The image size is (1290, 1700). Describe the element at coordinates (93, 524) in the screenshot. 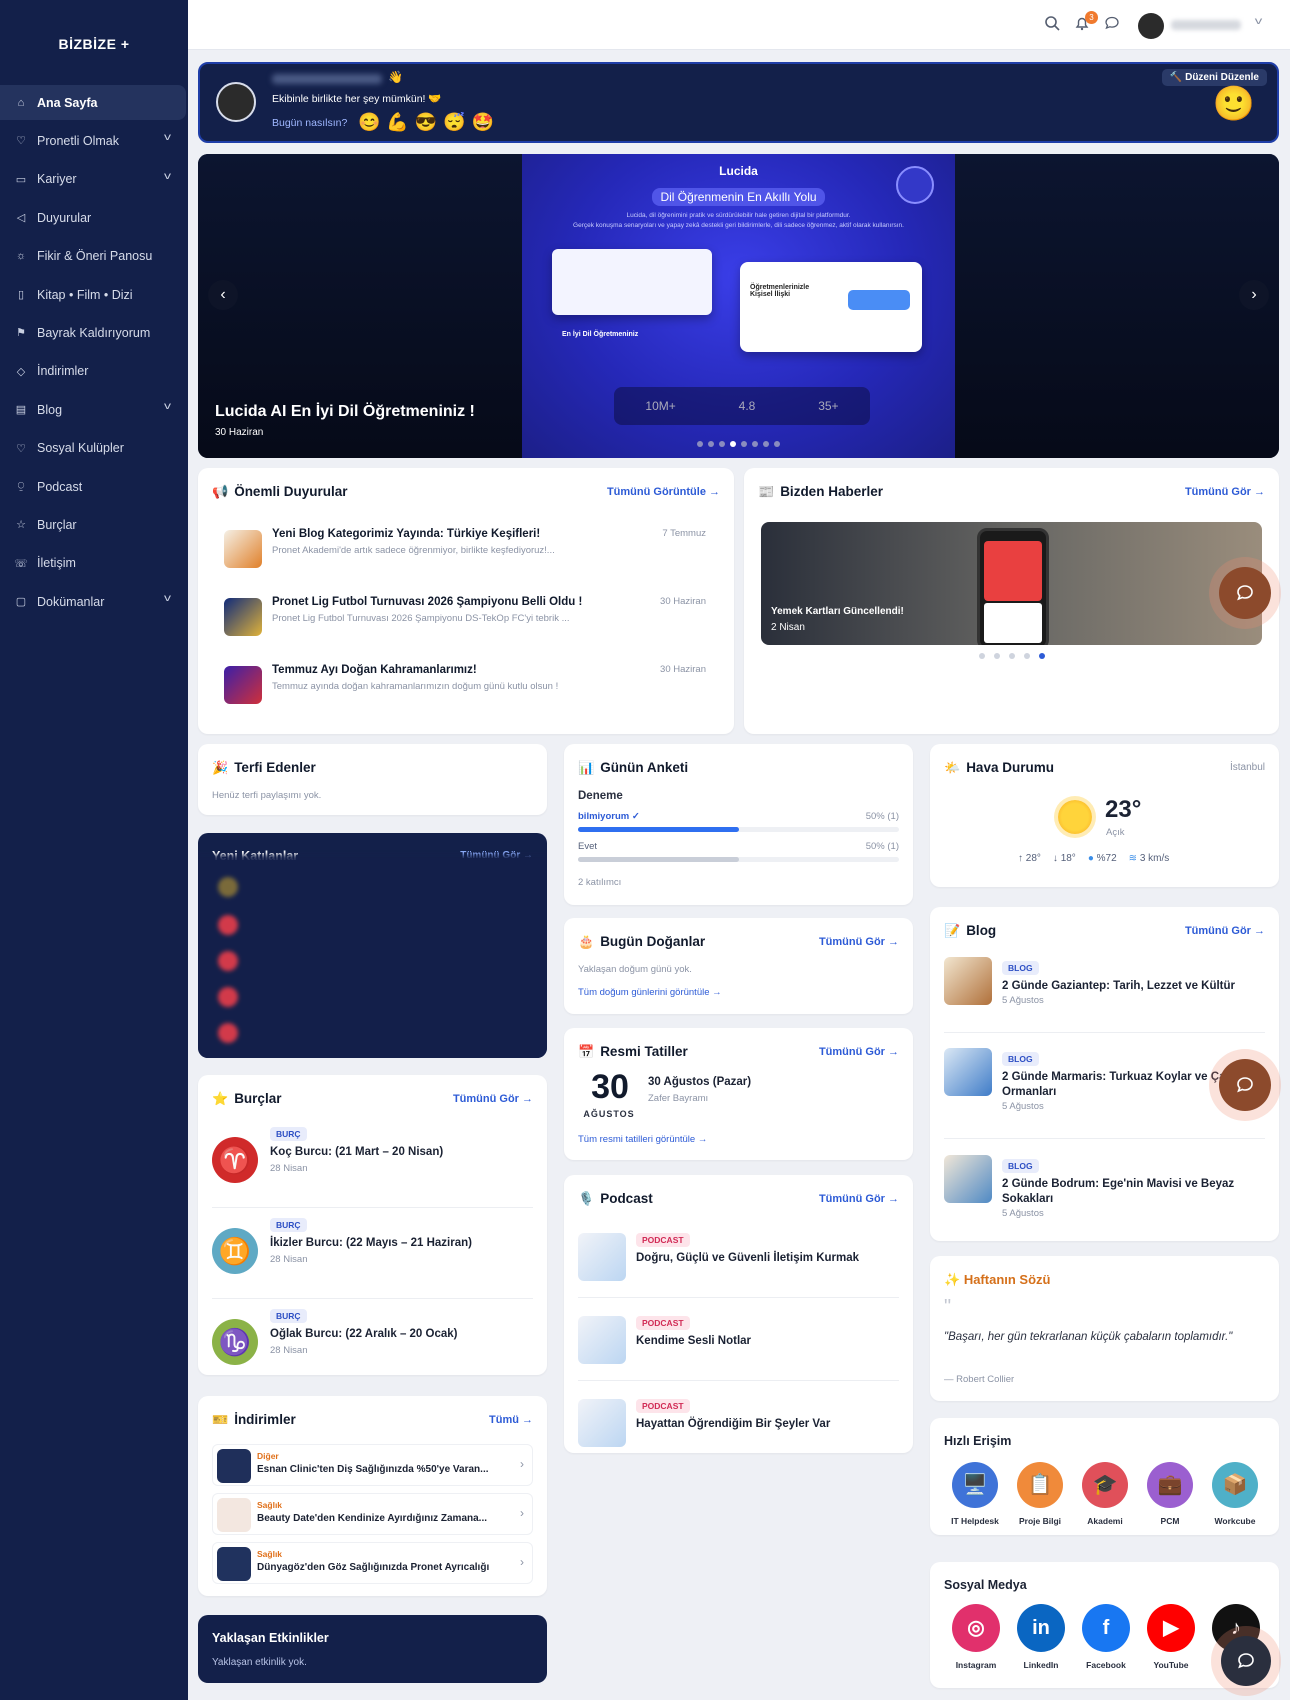

I see `sidebar-item: ☆ Burçlar` at that location.